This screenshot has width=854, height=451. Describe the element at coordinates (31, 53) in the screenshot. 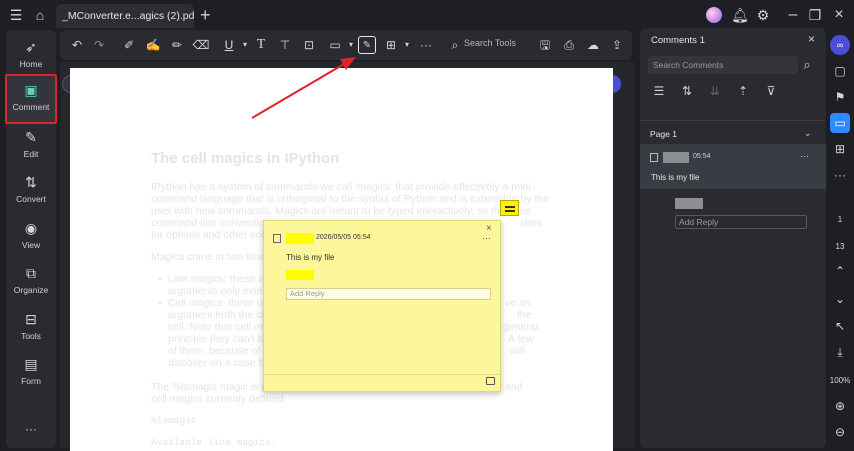

I see `nav-home: ➶ Home` at that location.